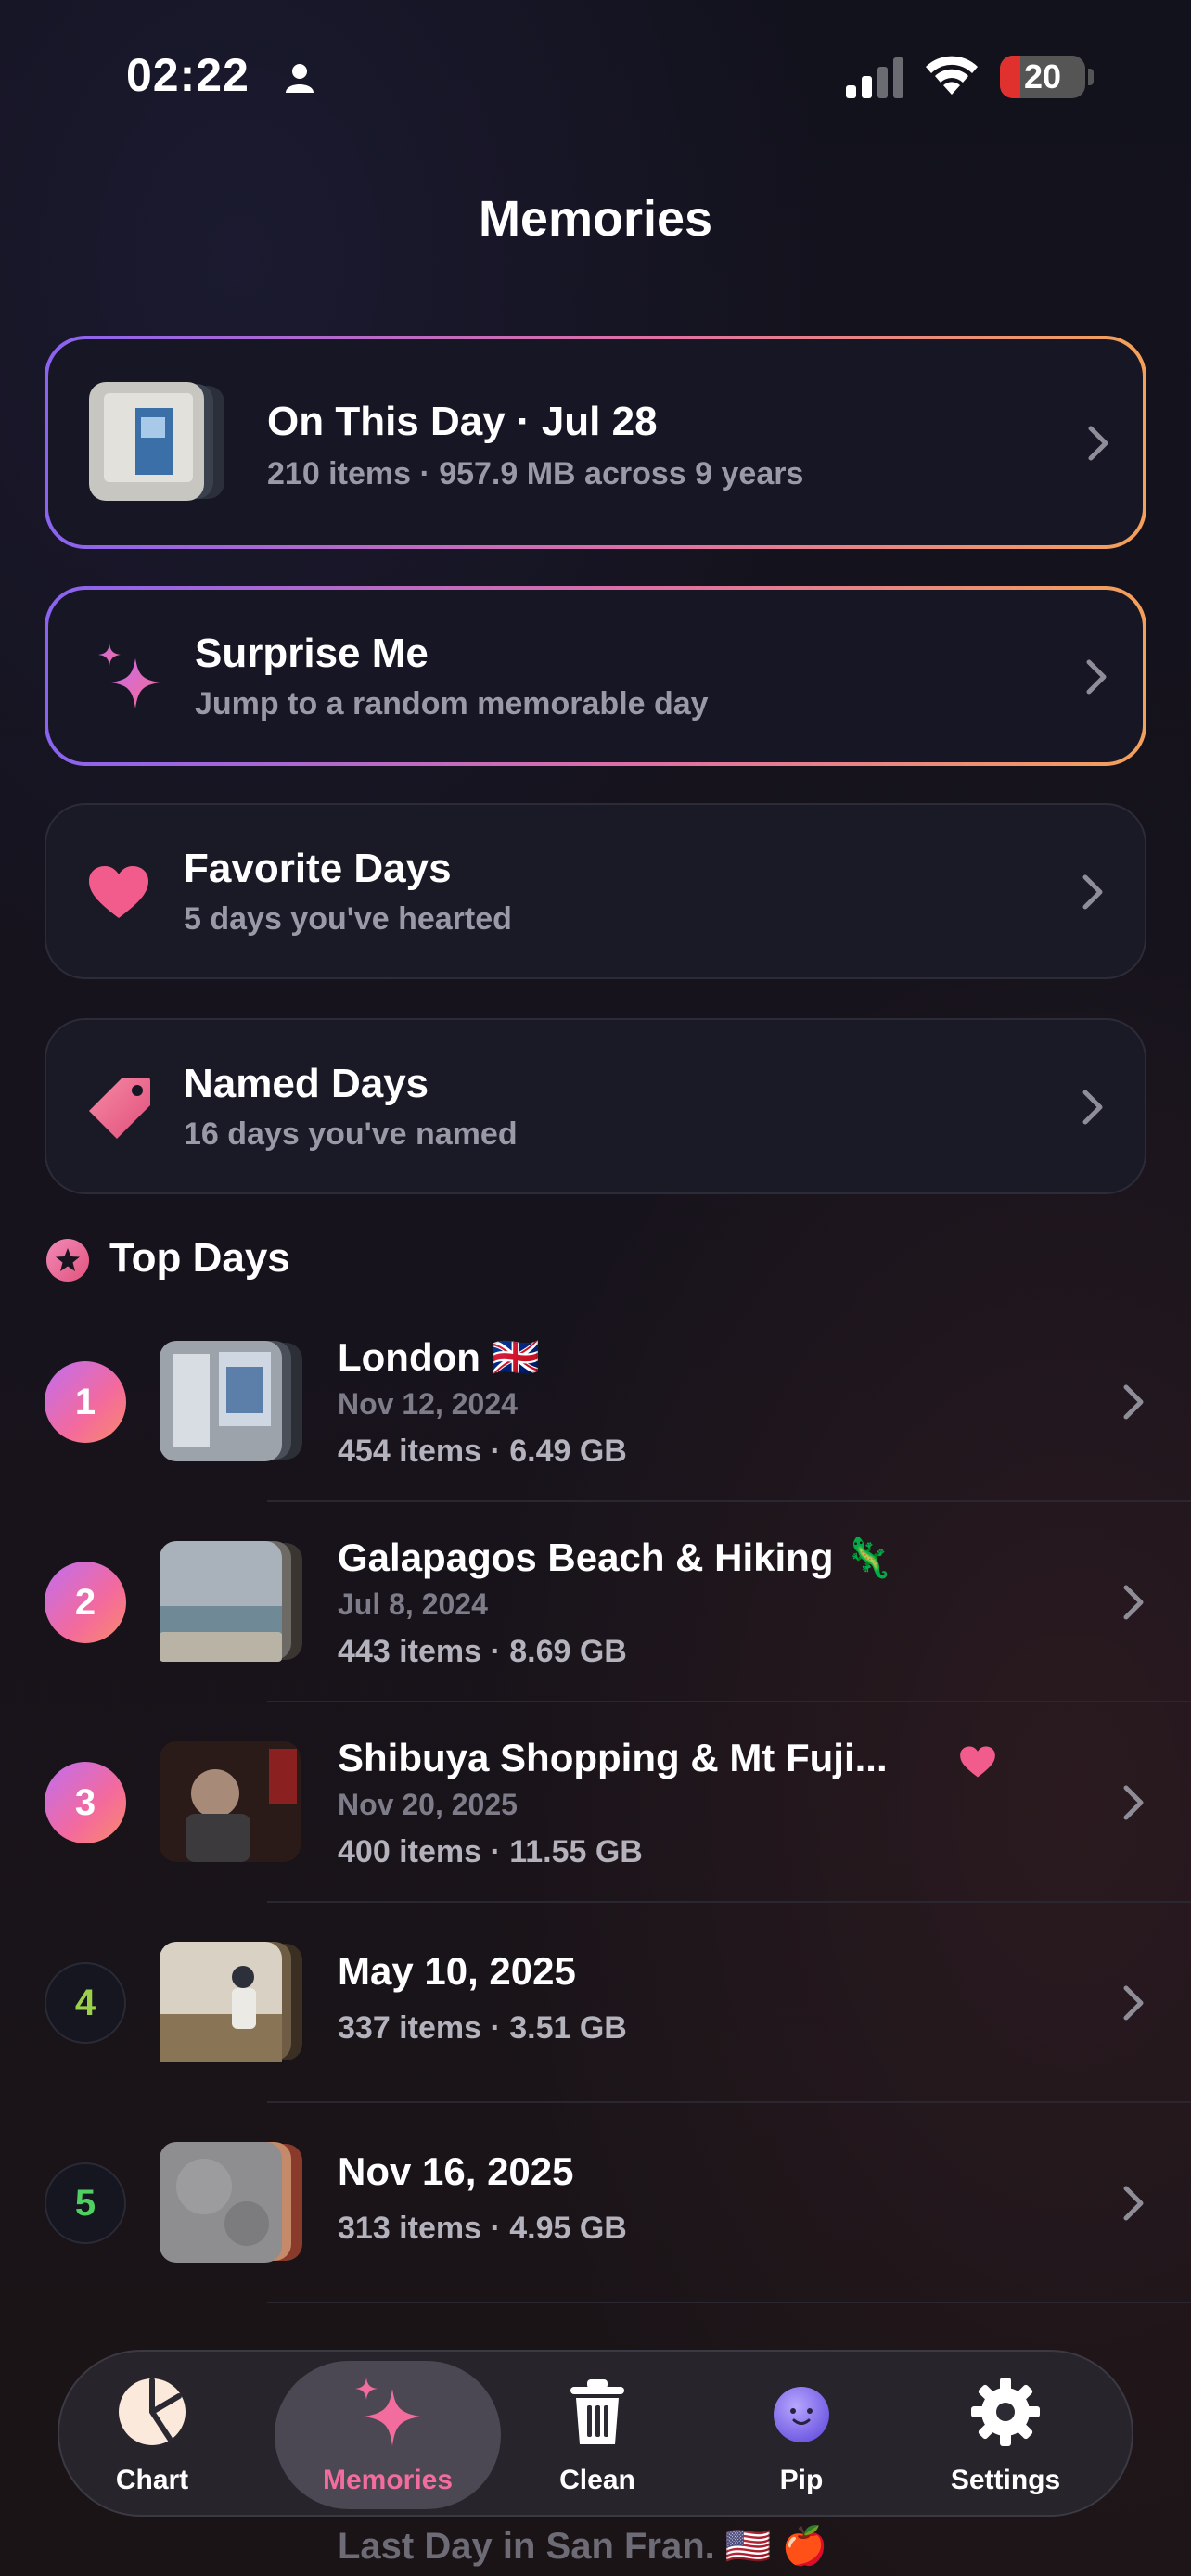 The image size is (1191, 2576). Describe the element at coordinates (535, 473) in the screenshot. I see `on-this-day-subtitle: 210 items · 957.9 MB across 9 years` at that location.